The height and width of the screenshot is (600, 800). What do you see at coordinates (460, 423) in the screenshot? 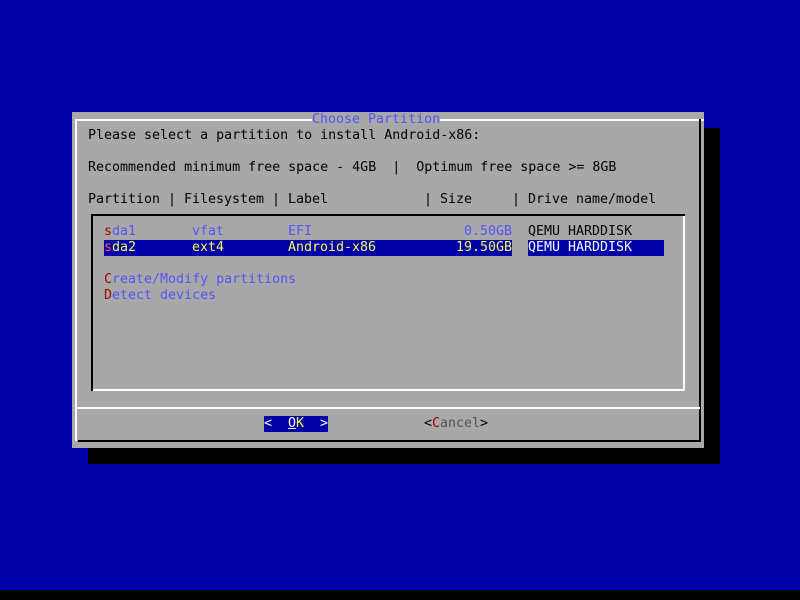
I see `cancel-label-rest: ancel` at bounding box center [460, 423].